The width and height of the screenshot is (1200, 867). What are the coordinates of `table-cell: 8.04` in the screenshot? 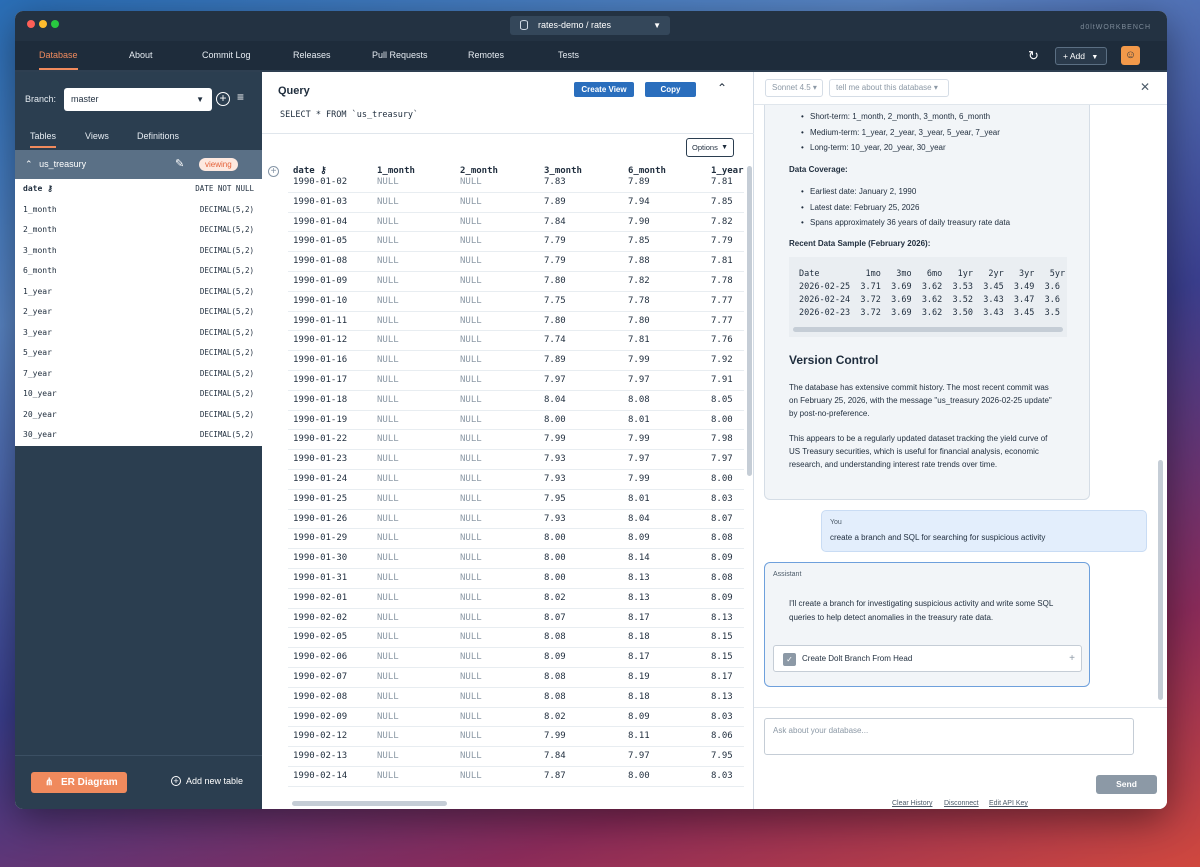 It's located at (639, 519).